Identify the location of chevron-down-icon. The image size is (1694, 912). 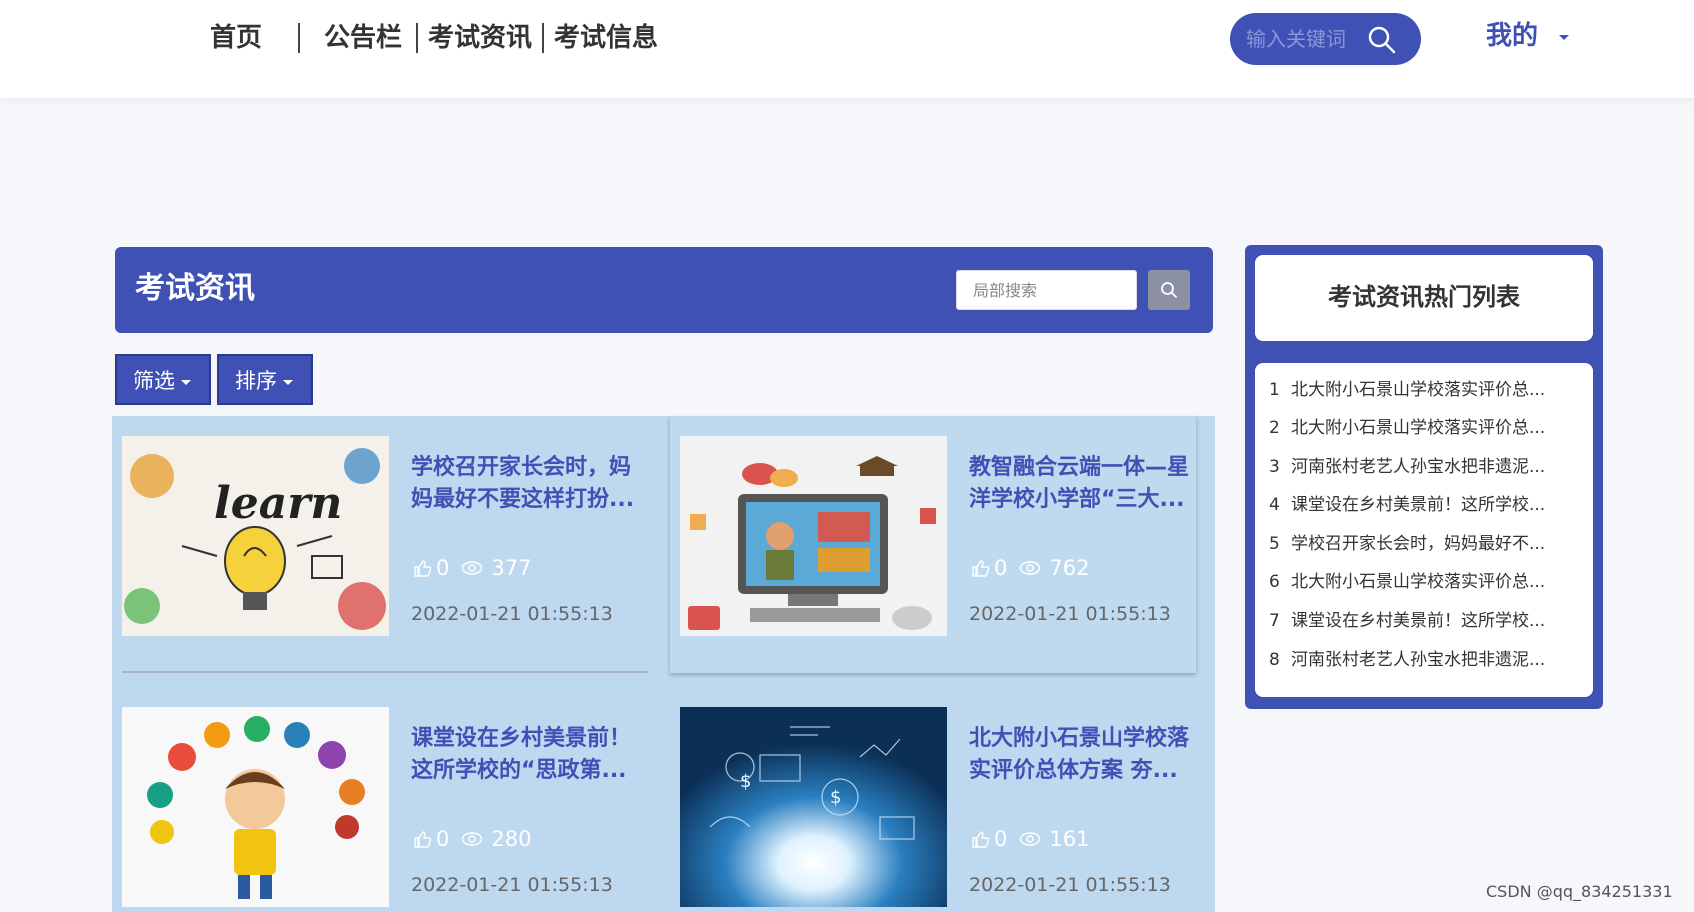
(1564, 37).